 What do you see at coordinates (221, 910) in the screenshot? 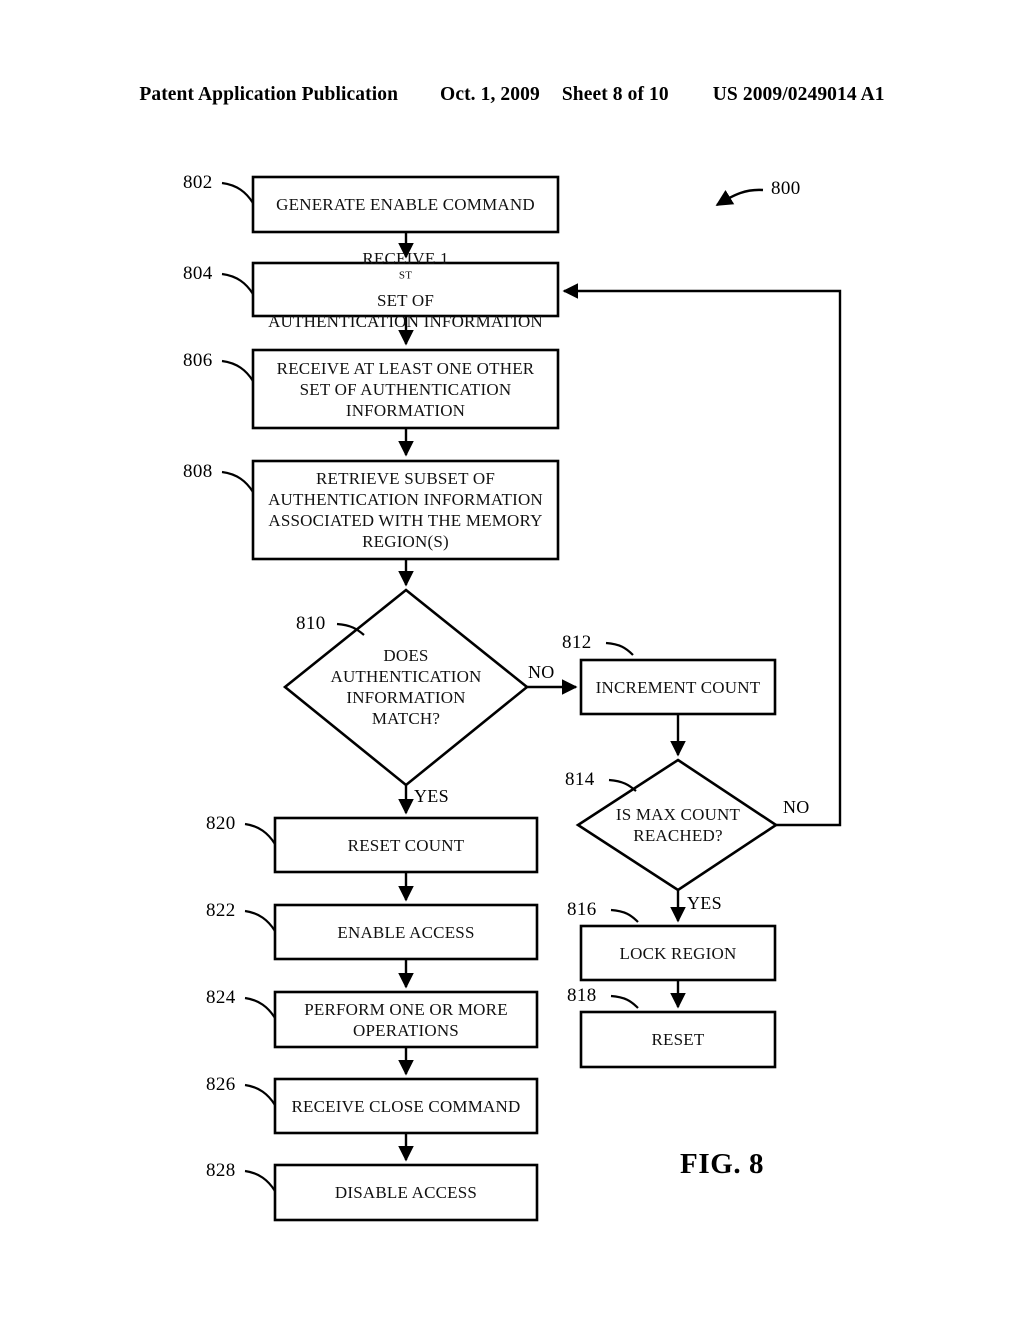
I see `reference-numeral-822: 822` at bounding box center [221, 910].